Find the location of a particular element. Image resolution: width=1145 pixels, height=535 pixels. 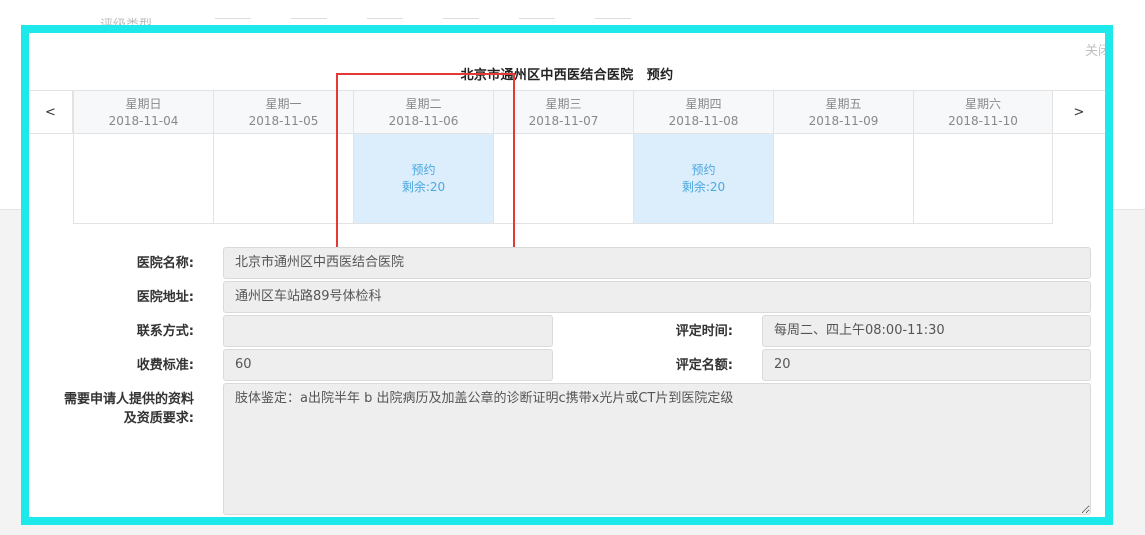

calendar-day-header: 星期四 2018-11-08 is located at coordinates (703, 112).